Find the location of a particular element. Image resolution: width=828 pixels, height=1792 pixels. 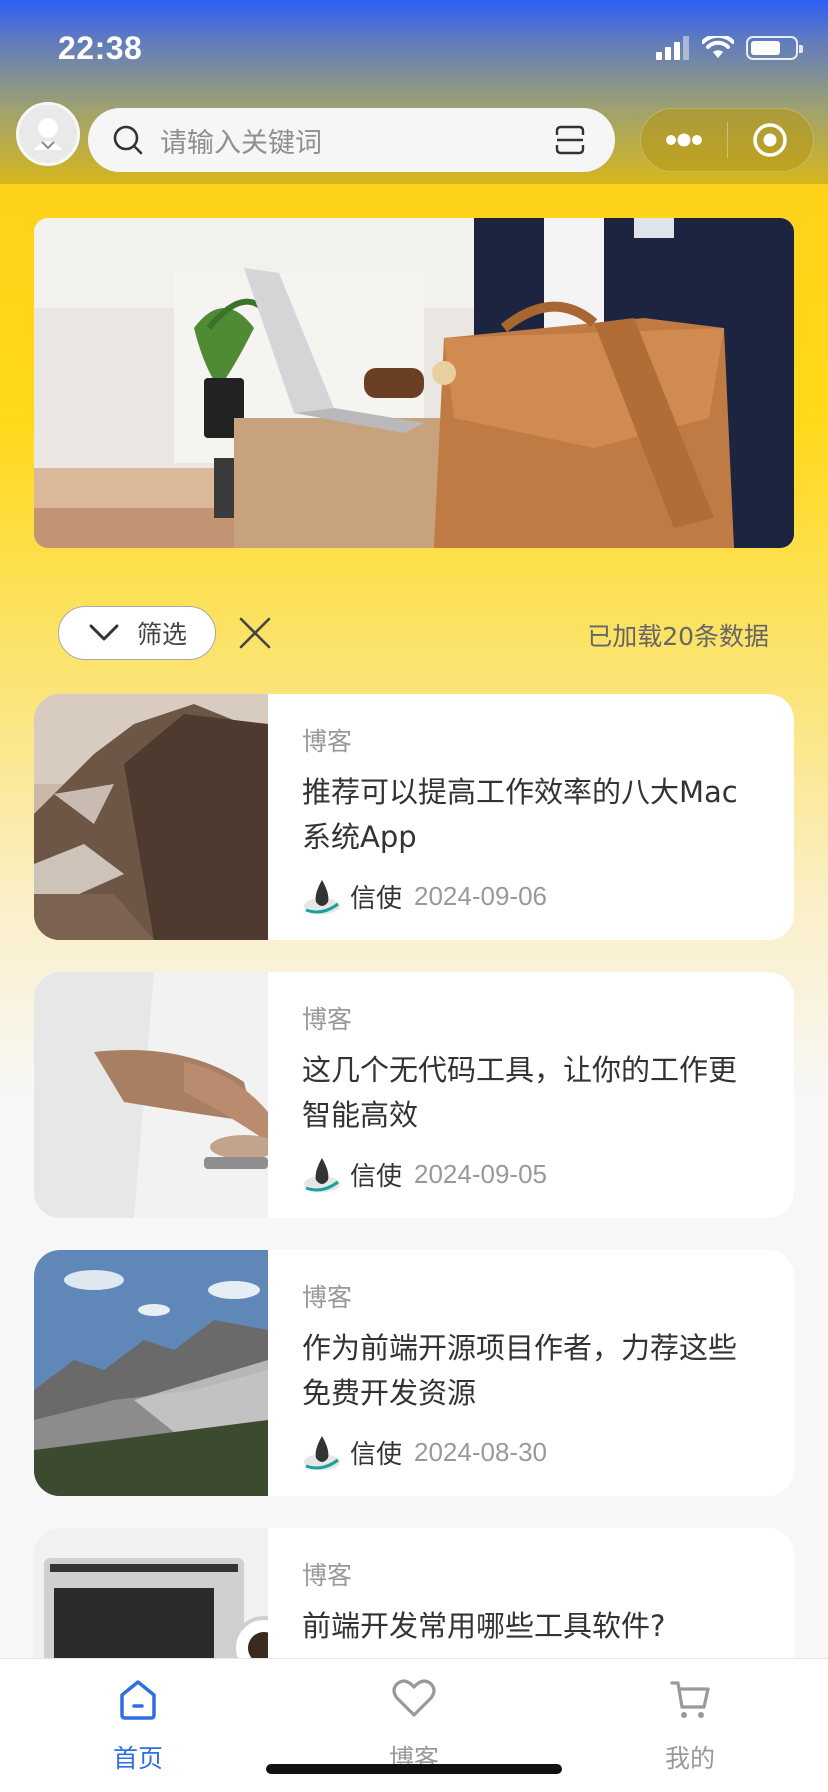

search-placeholder: 请输入关键词 is located at coordinates (241, 143).